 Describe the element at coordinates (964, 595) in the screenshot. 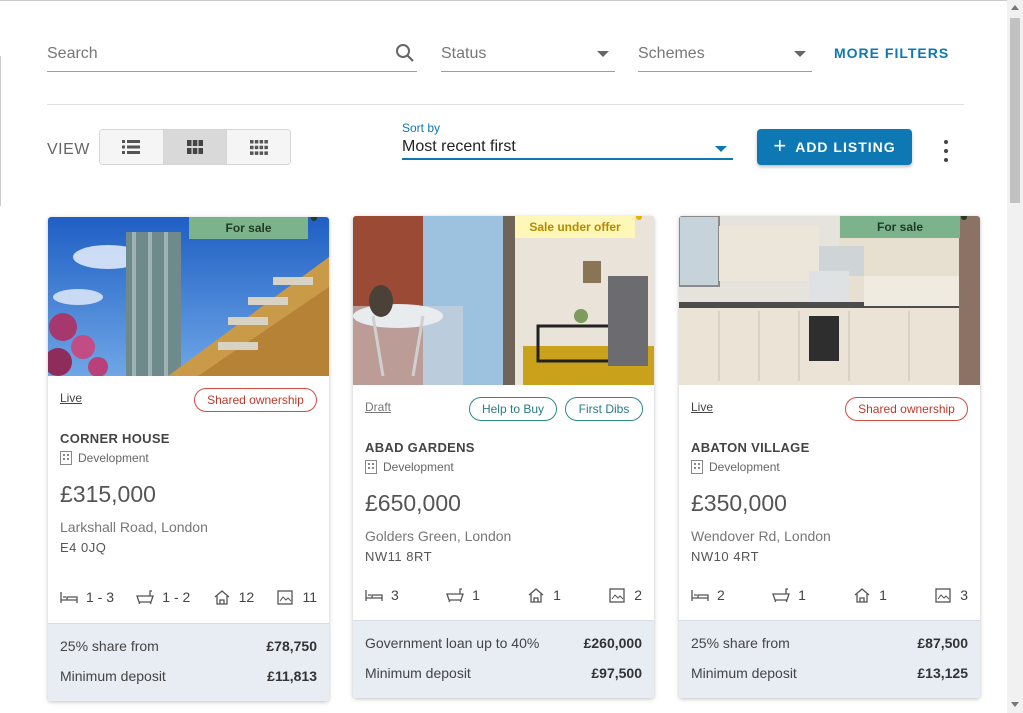

I see `images-value: 3` at that location.